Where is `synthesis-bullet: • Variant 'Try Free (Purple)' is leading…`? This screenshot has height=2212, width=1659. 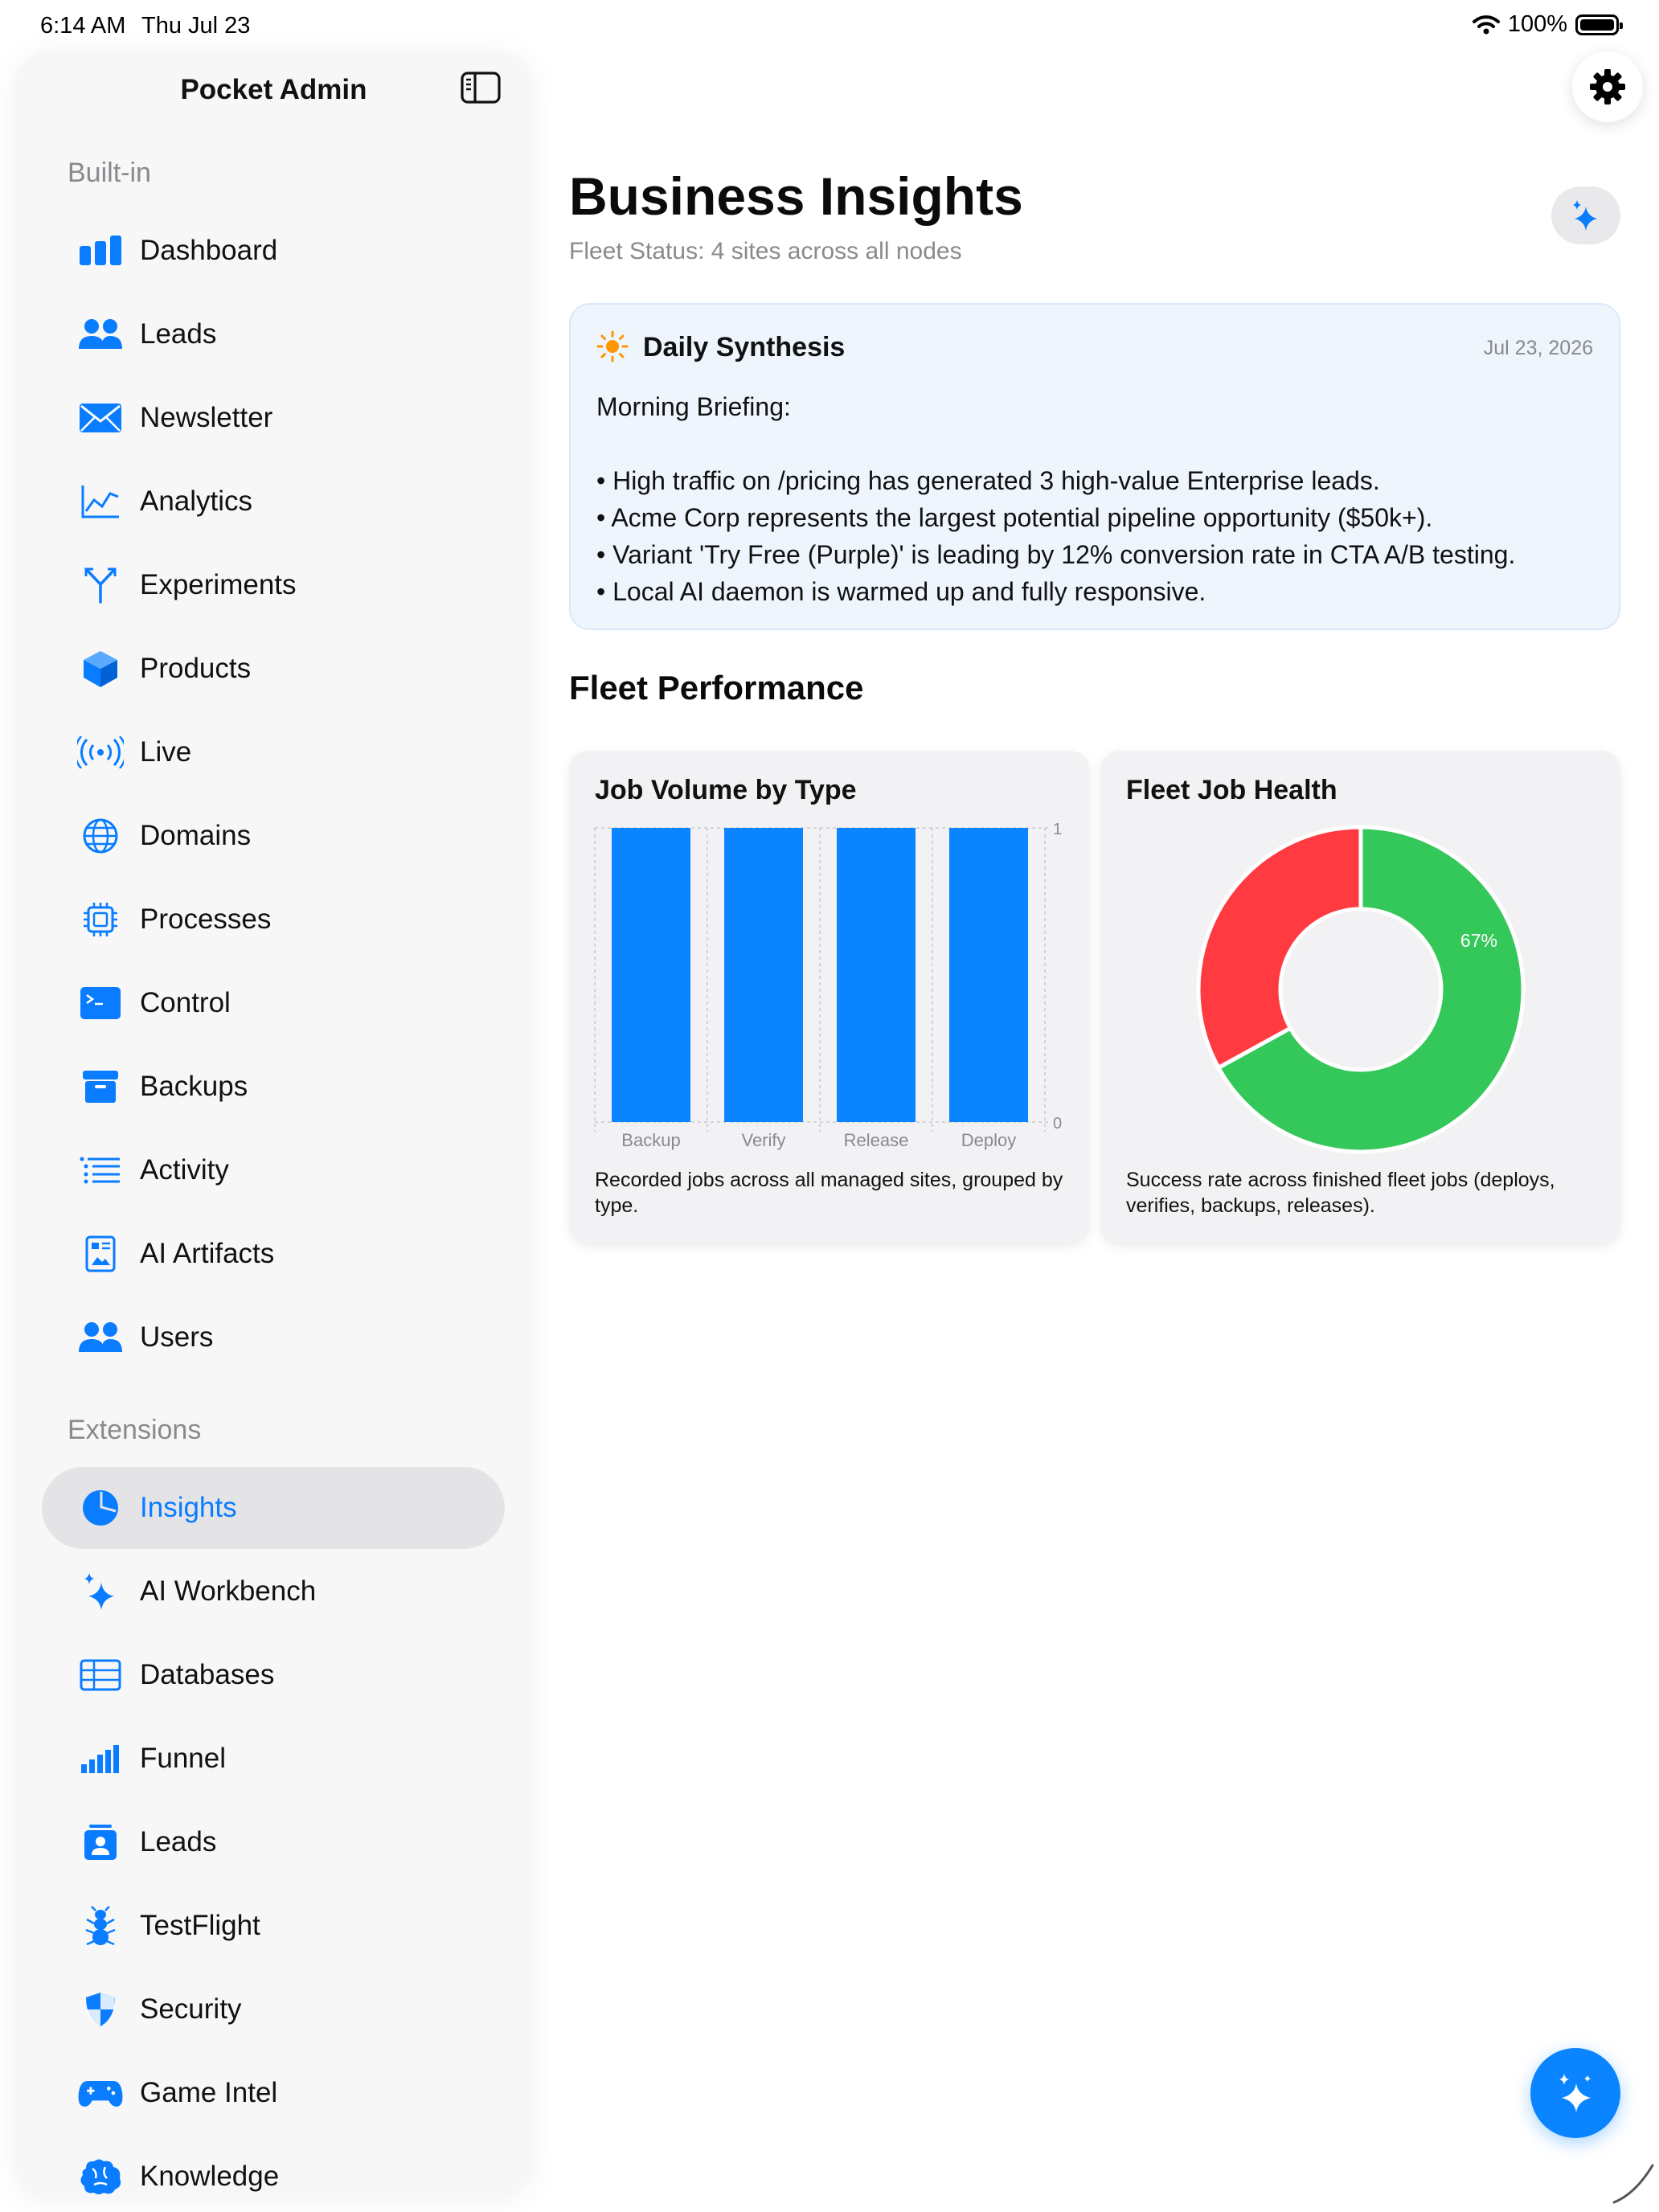
synthesis-bullet: • Variant 'Try Free (Purple)' is leading… is located at coordinates (1056, 554).